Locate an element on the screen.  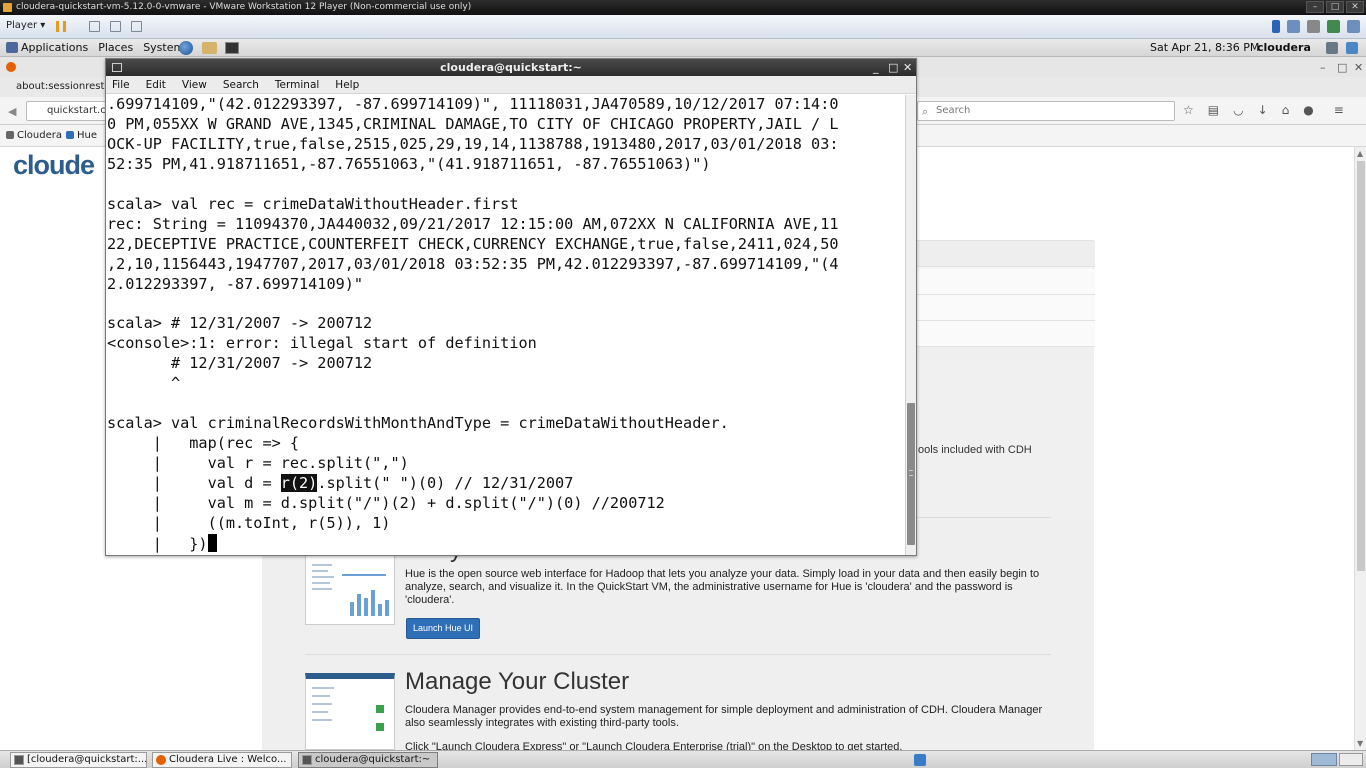
tray-icon is located at coordinates (920, 760).